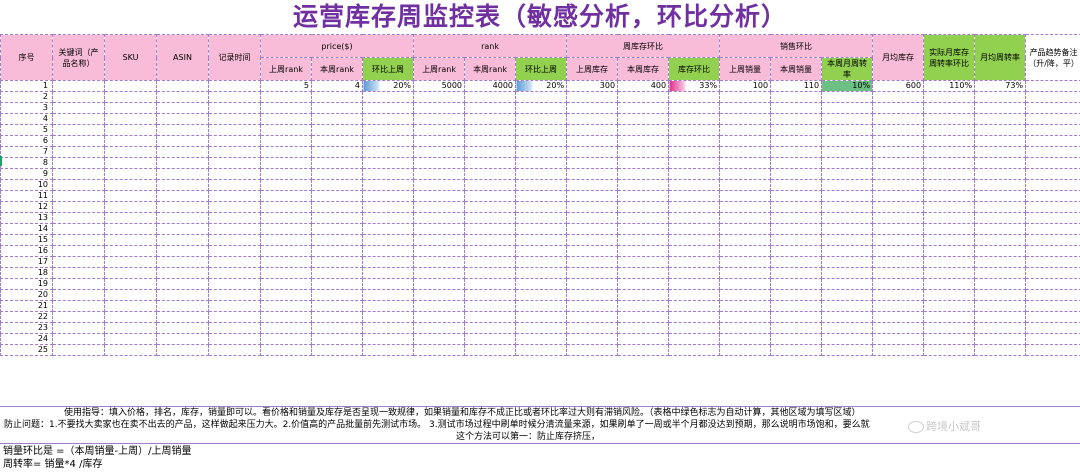 The height and width of the screenshot is (474, 1080). Describe the element at coordinates (26, 328) in the screenshot. I see `row-number: 23` at that location.